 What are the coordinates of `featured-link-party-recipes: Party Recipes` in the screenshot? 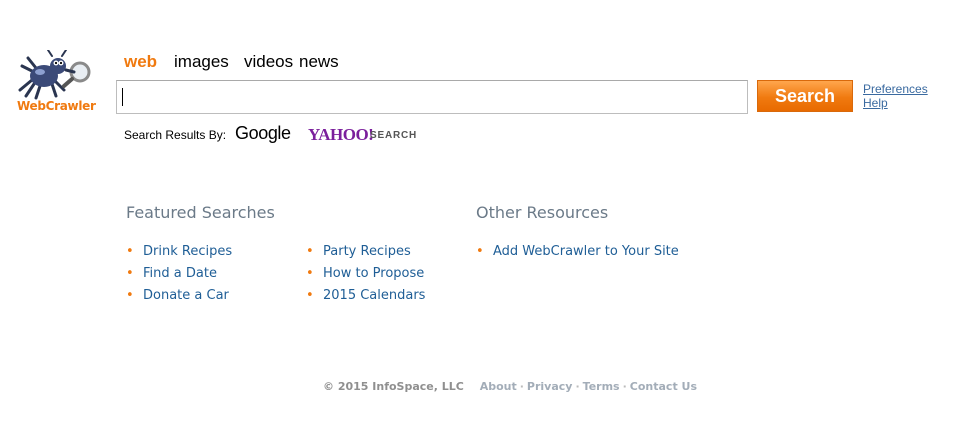 It's located at (367, 251).